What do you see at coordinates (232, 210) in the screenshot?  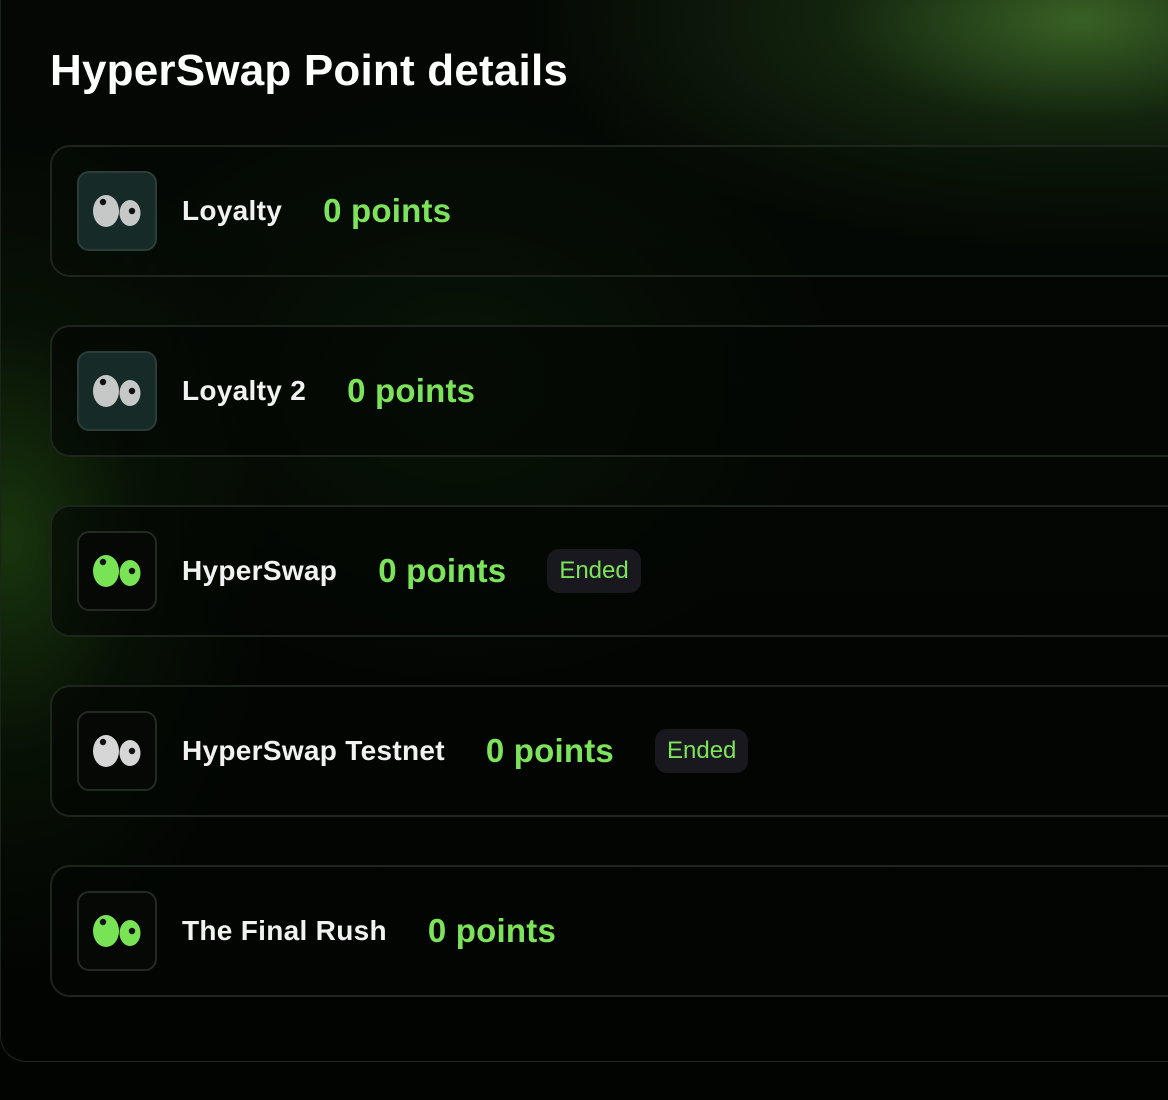 I see `program-name: Loyalty` at bounding box center [232, 210].